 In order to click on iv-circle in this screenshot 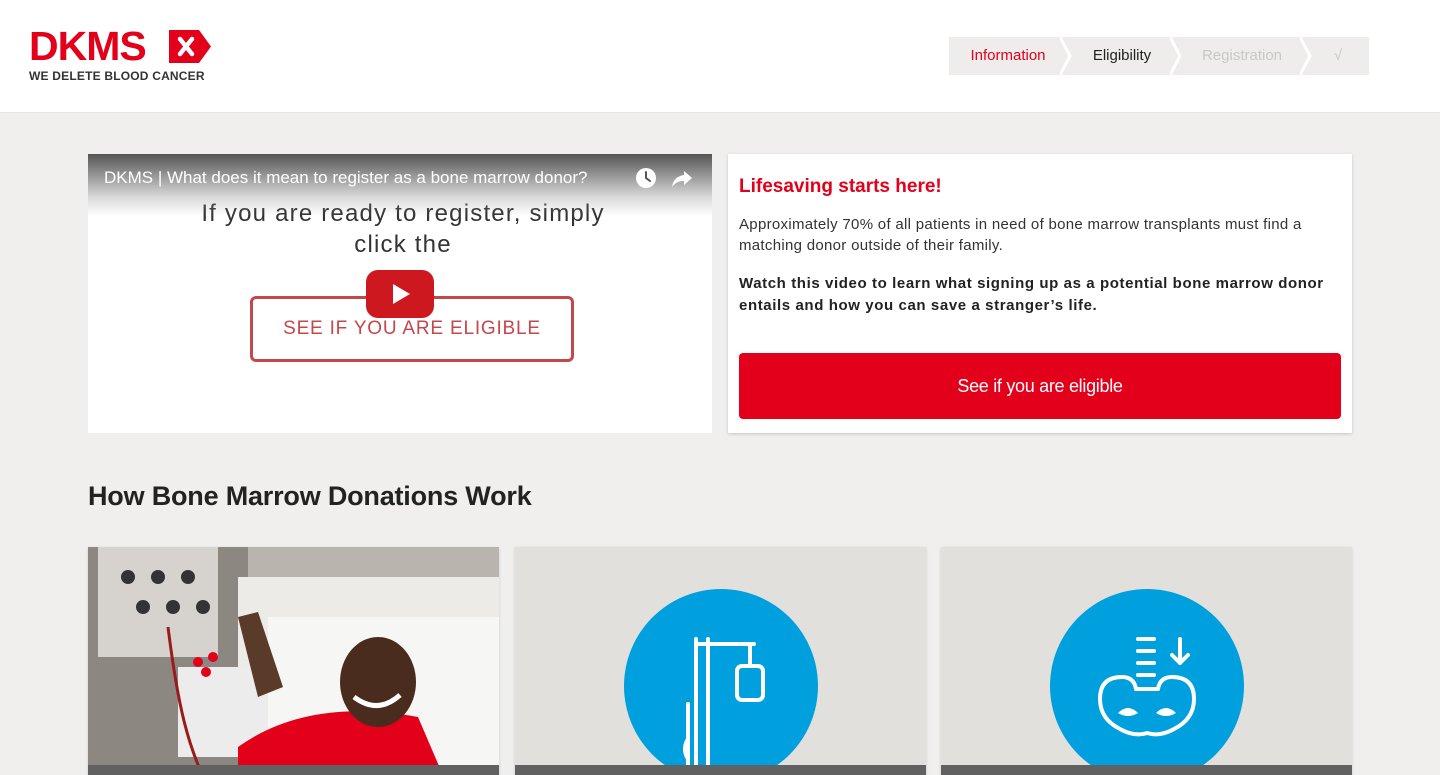, I will do `click(721, 682)`.